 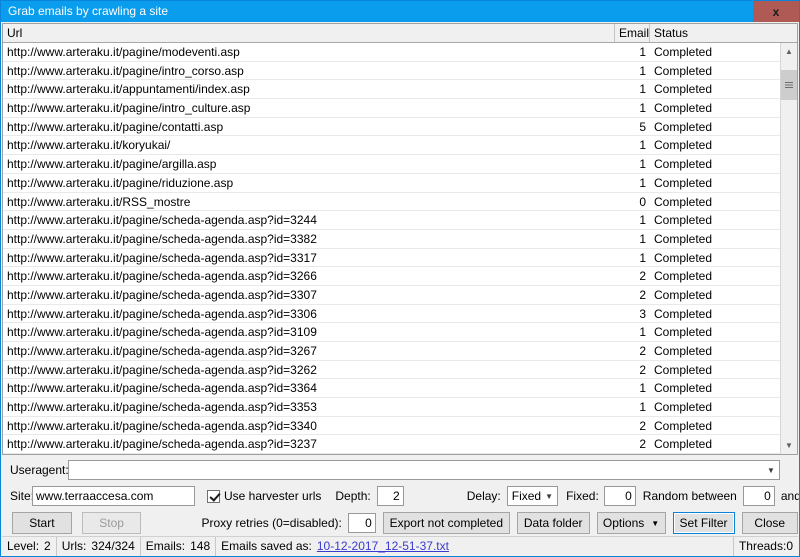 What do you see at coordinates (361, 523) in the screenshot?
I see `proxy-retries-input` at bounding box center [361, 523].